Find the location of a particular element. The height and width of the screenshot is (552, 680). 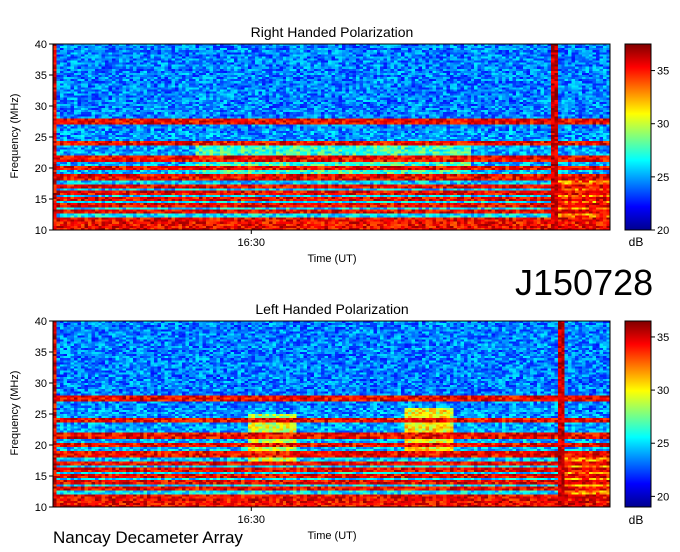

chart-title: Right Handed Polarization is located at coordinates (332, 32).